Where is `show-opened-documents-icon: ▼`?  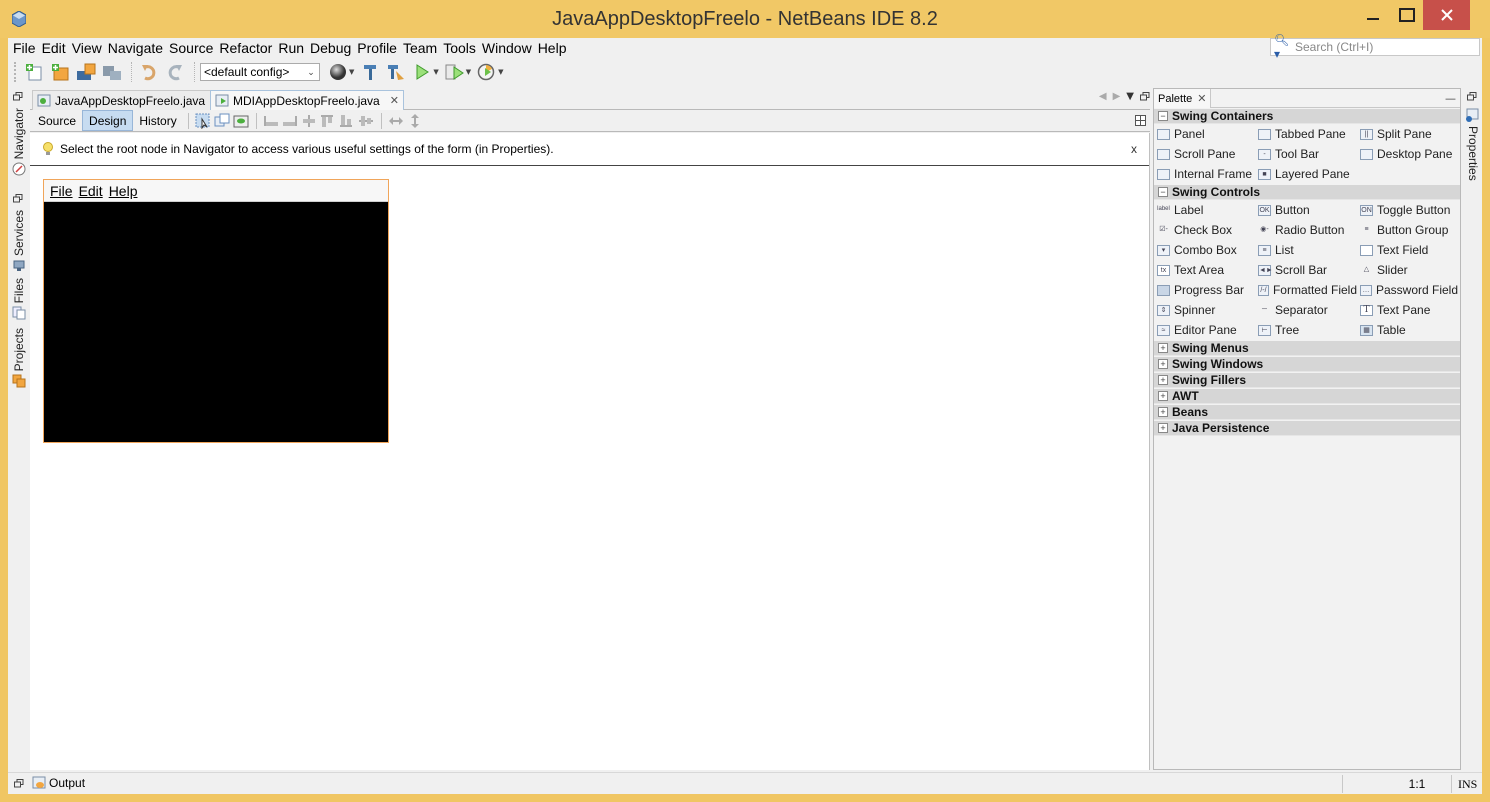 show-opened-documents-icon: ▼ is located at coordinates (1130, 96).